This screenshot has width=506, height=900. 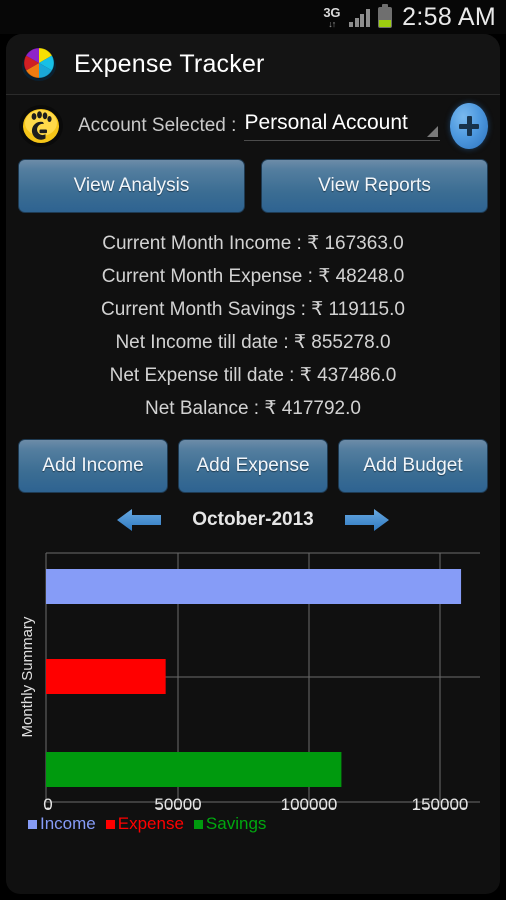 What do you see at coordinates (110, 824) in the screenshot?
I see `legend-swatch-expense` at bounding box center [110, 824].